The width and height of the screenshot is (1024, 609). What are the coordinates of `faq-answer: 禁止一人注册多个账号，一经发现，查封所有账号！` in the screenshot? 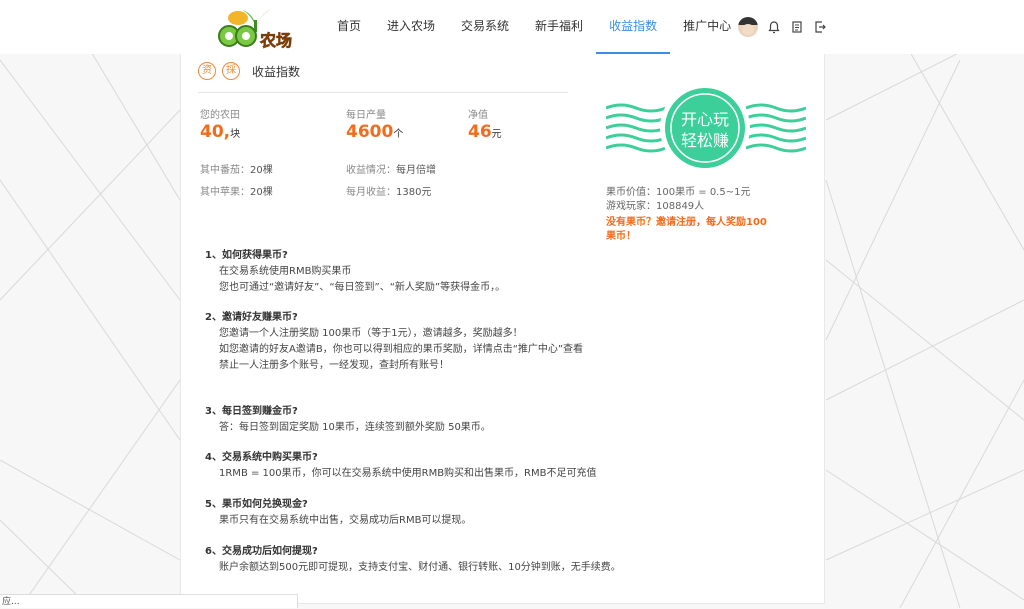 It's located at (334, 365).